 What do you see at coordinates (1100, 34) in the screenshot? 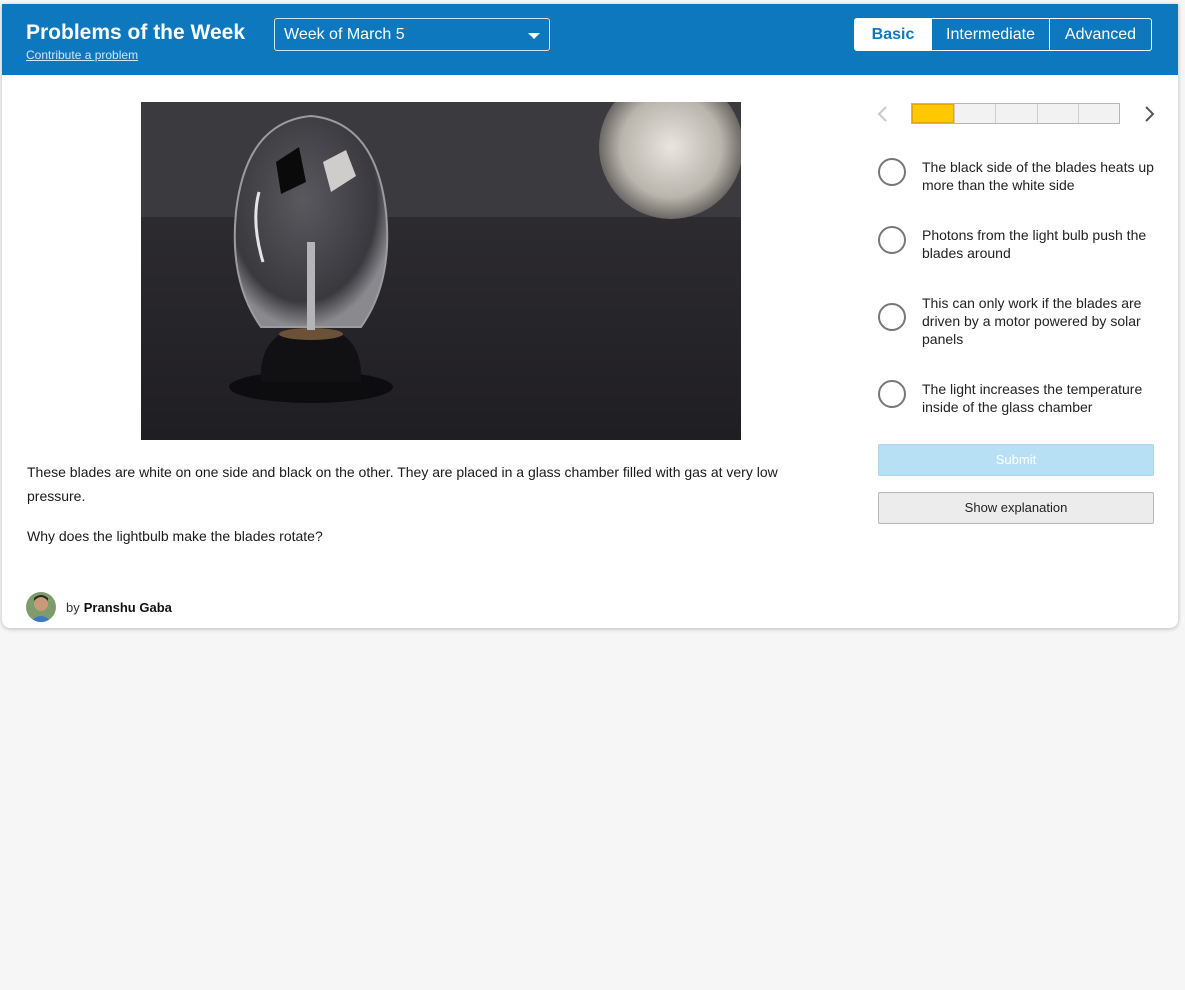
I see `tab-advanced: Advanced` at bounding box center [1100, 34].